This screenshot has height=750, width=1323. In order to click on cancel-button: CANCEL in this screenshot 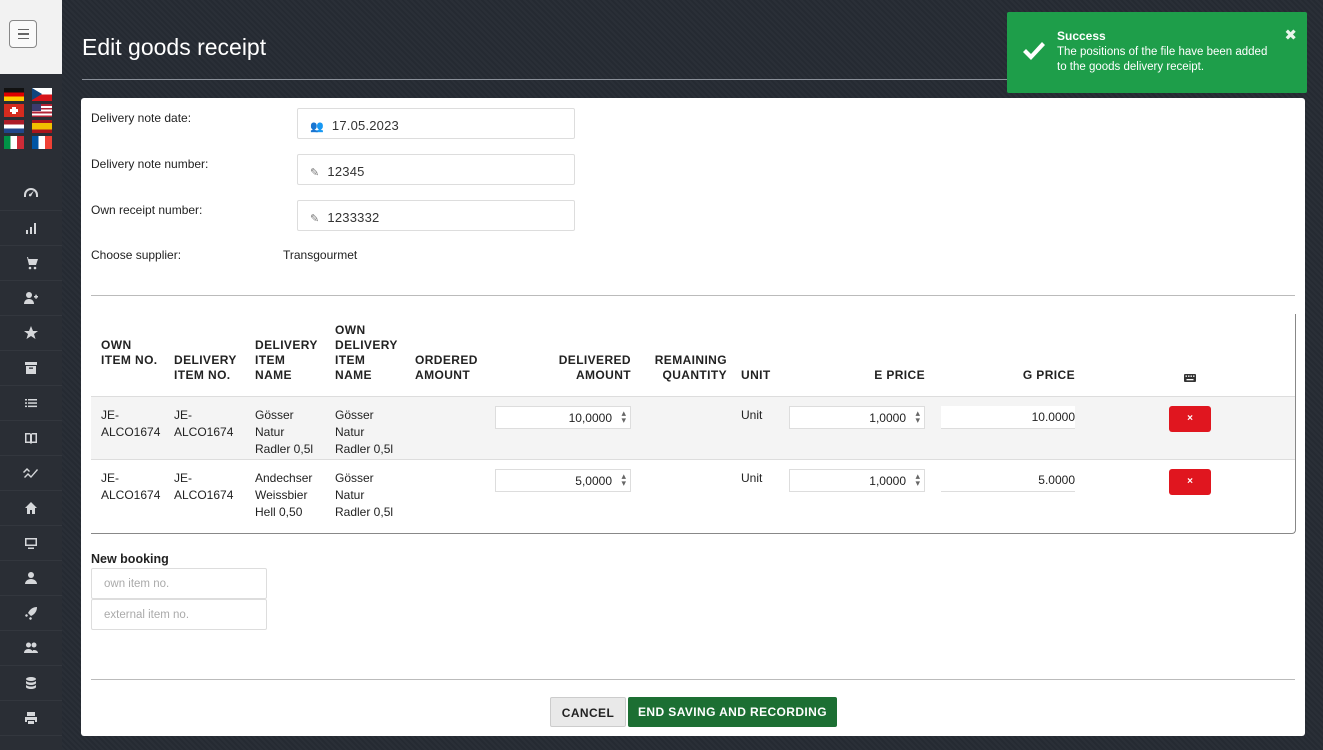, I will do `click(588, 712)`.